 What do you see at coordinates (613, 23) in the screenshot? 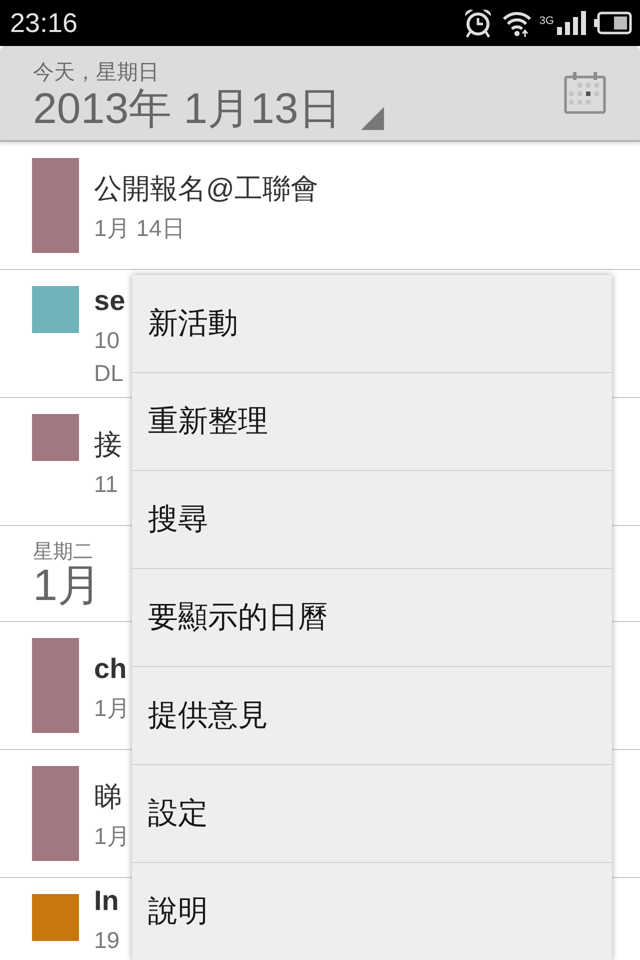
I see `battery-icon` at bounding box center [613, 23].